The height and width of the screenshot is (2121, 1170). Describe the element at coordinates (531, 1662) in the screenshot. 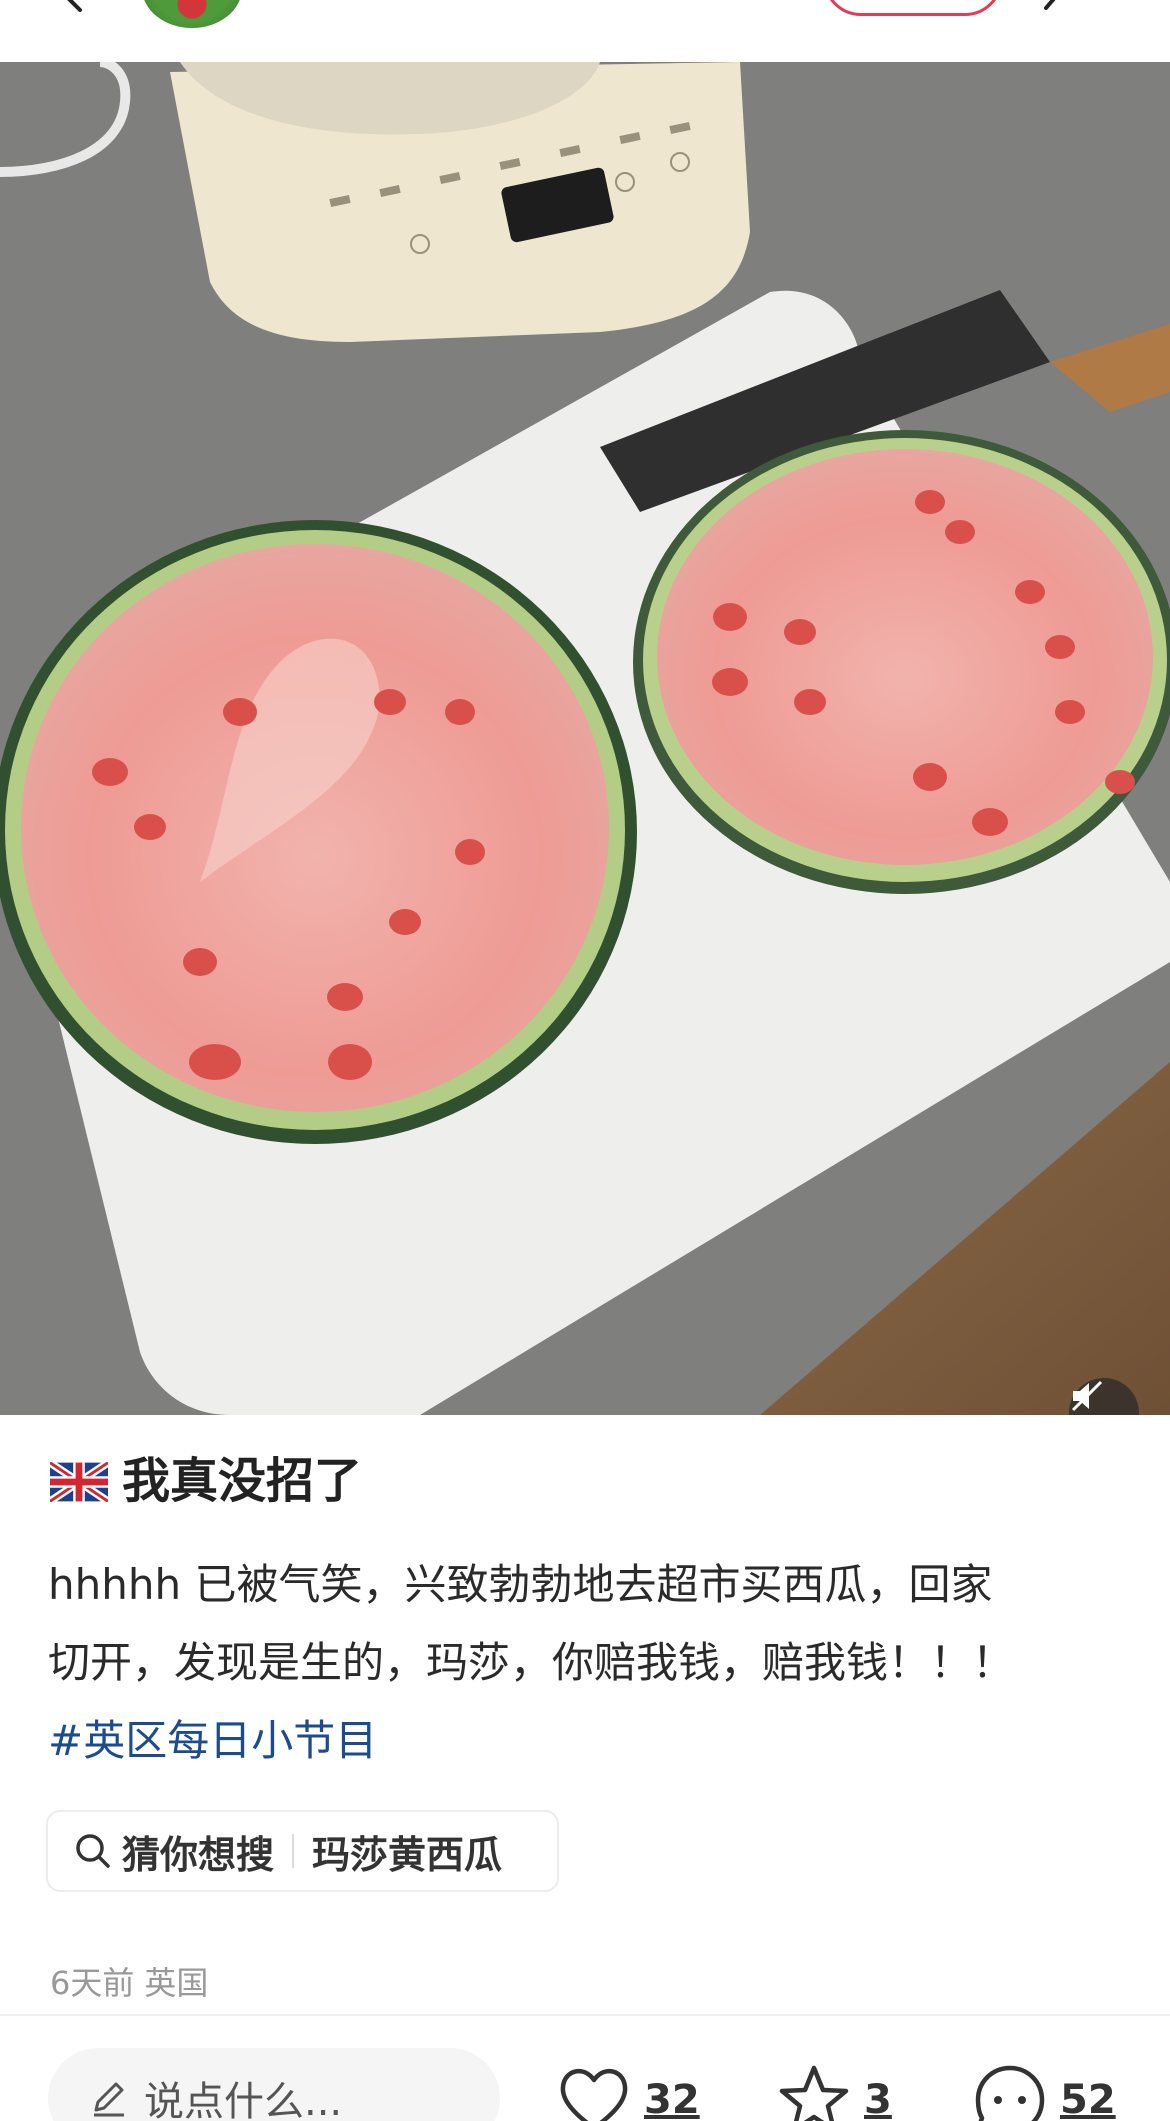

I see `post-body-line: 切开，发现是生的，玛莎，你赔我钱，赔我钱！！！` at that location.